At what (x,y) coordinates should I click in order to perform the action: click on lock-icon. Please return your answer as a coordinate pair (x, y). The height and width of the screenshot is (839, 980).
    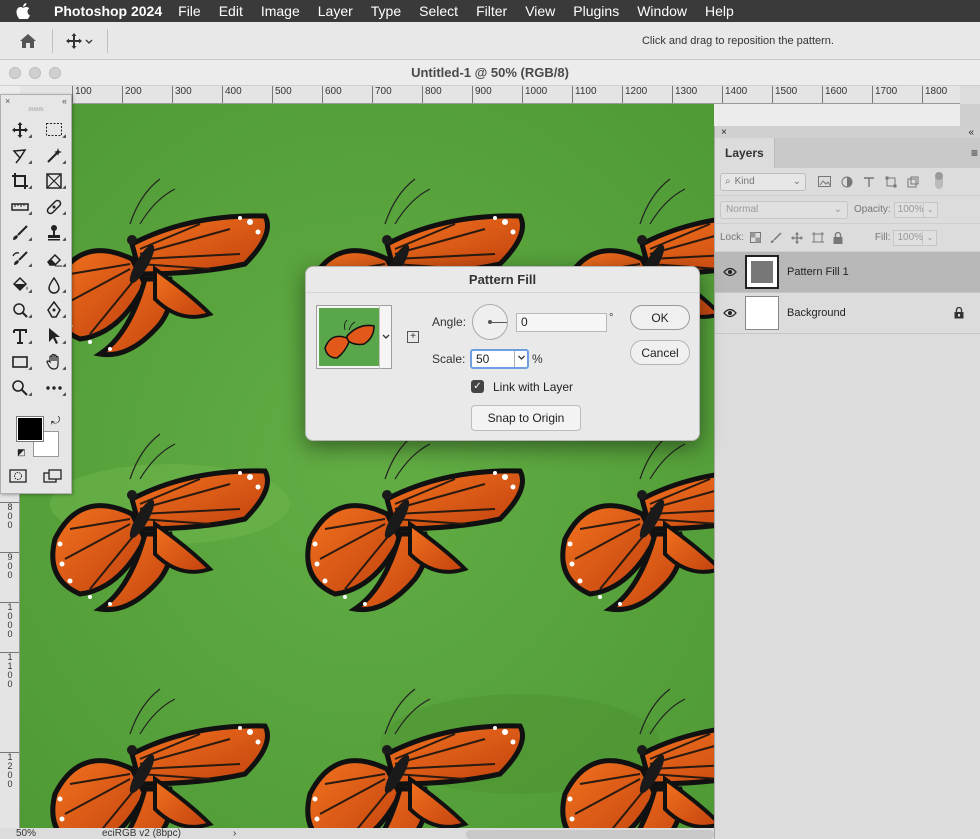
    Looking at the image, I should click on (959, 314).